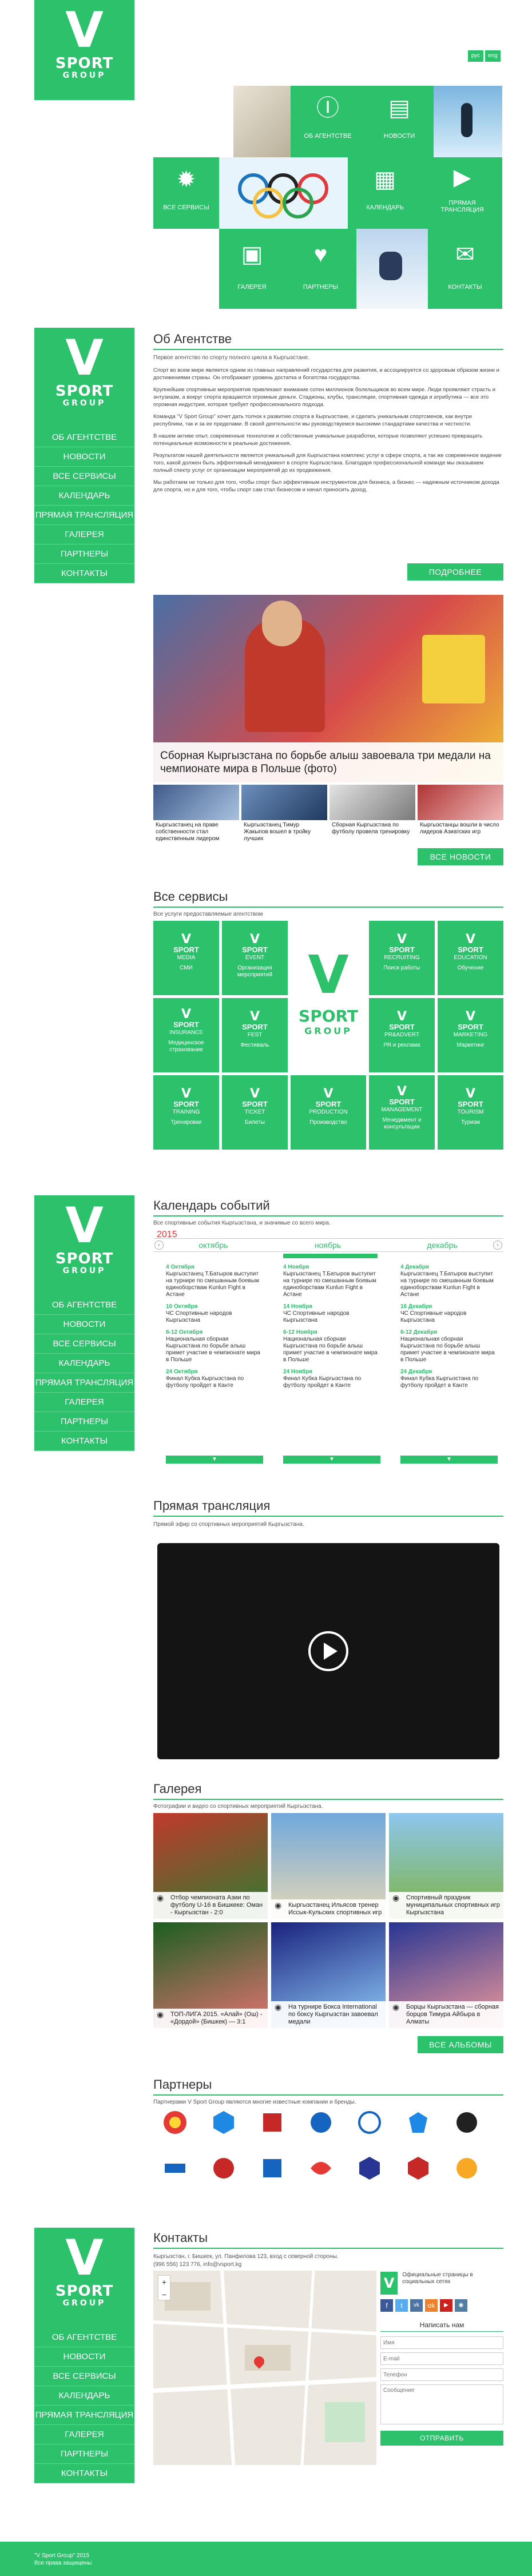  What do you see at coordinates (401, 2305) in the screenshot?
I see `twitter-icon: t` at bounding box center [401, 2305].